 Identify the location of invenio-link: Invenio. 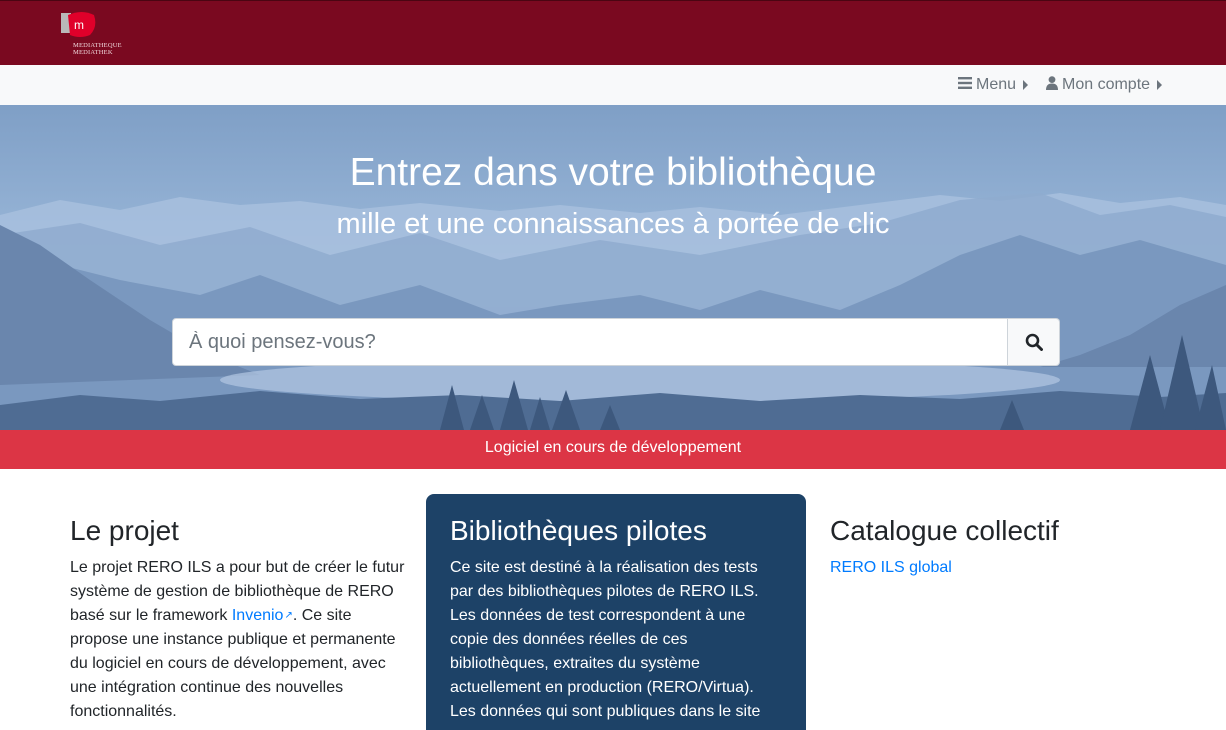
(258, 615).